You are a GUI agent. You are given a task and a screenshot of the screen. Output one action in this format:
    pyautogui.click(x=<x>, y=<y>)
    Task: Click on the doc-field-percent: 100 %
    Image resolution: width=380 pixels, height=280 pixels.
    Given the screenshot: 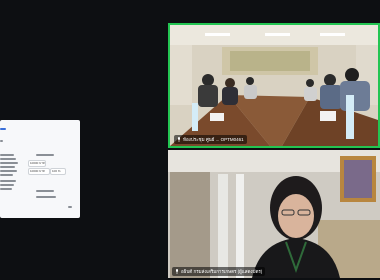 What is the action you would take?
    pyautogui.click(x=58, y=171)
    